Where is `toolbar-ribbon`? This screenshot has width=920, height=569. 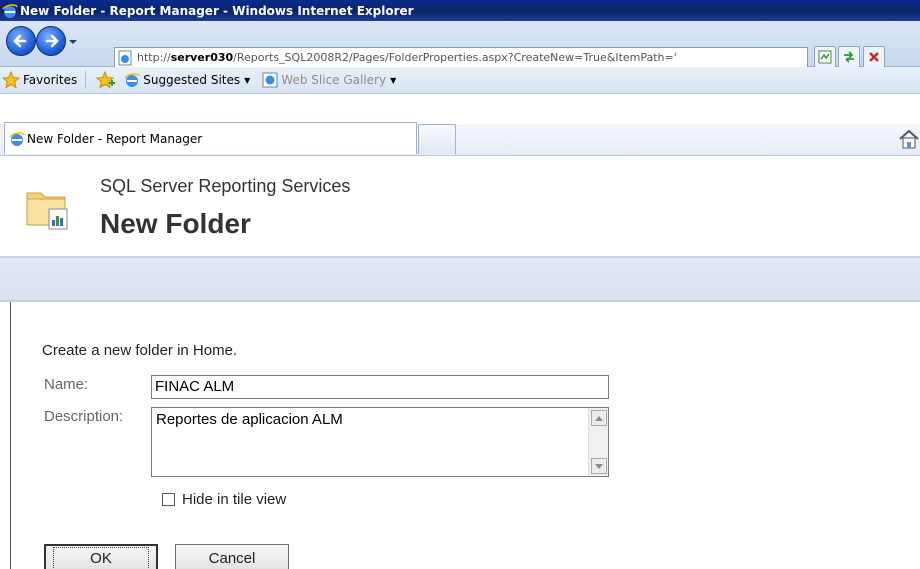 toolbar-ribbon is located at coordinates (460, 279).